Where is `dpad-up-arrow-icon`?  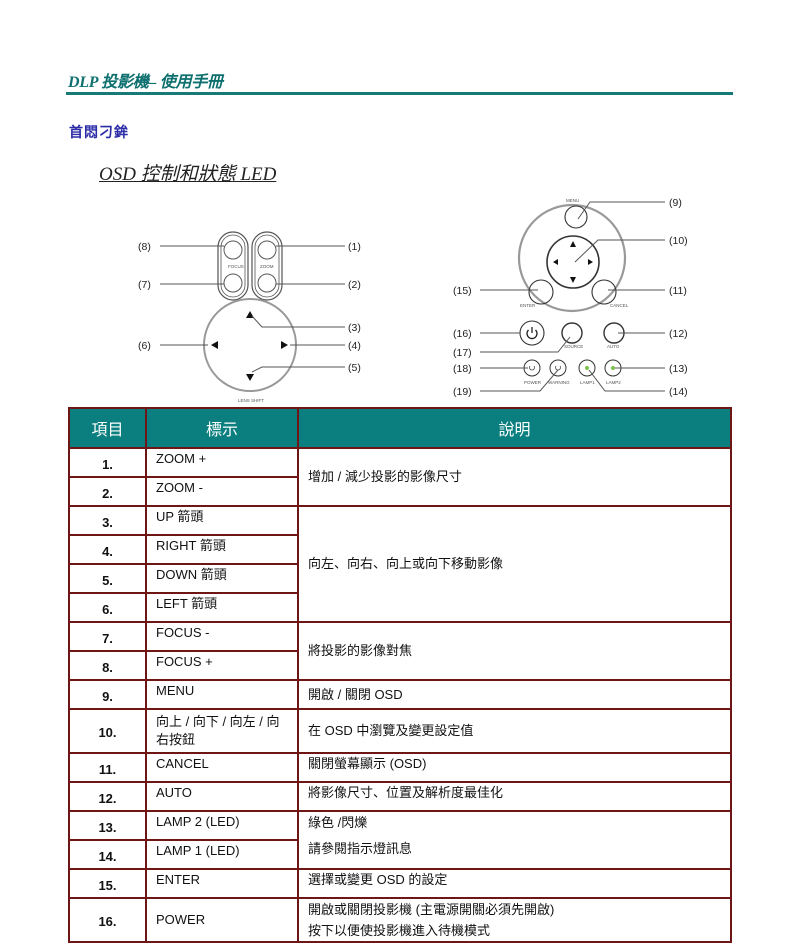 dpad-up-arrow-icon is located at coordinates (573, 244).